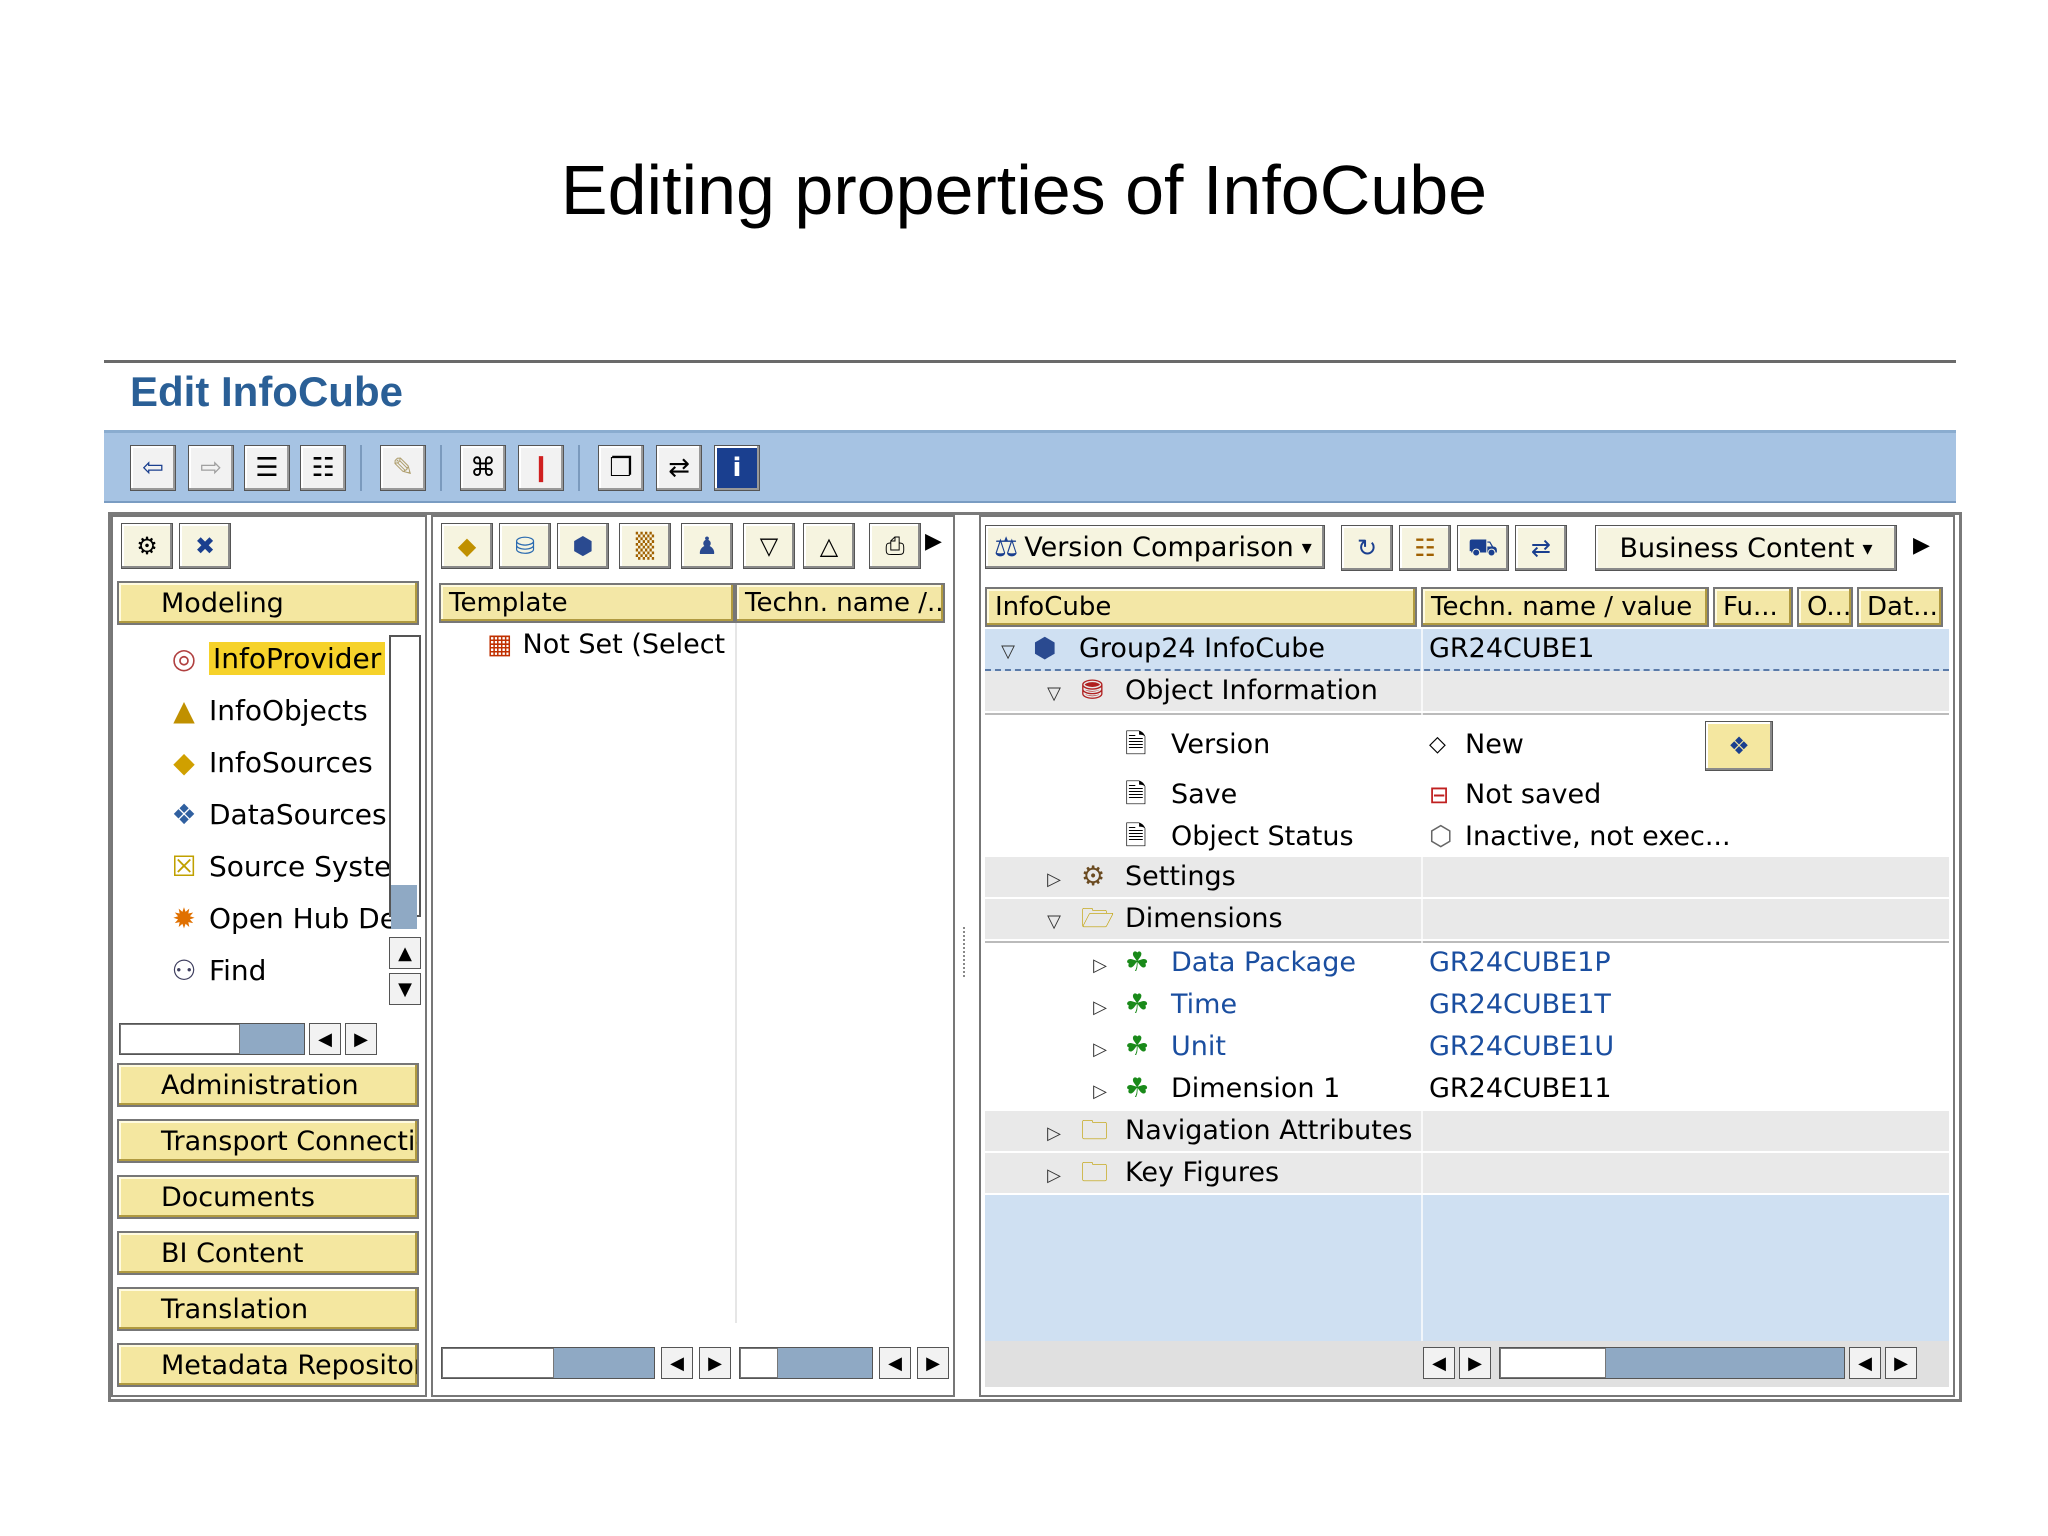 The width and height of the screenshot is (2048, 1536). Describe the element at coordinates (268, 1085) in the screenshot. I see `nav-section-administration: Administration` at that location.